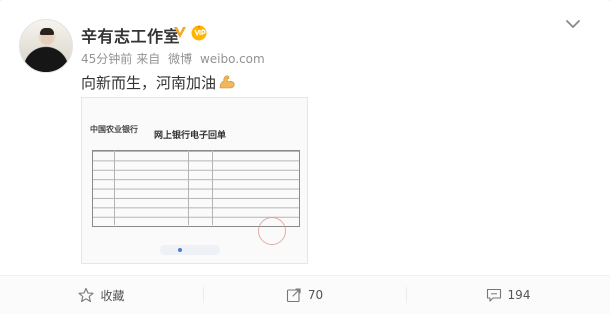  I want to click on post-text: 向新而生，河南加油, so click(158, 82).